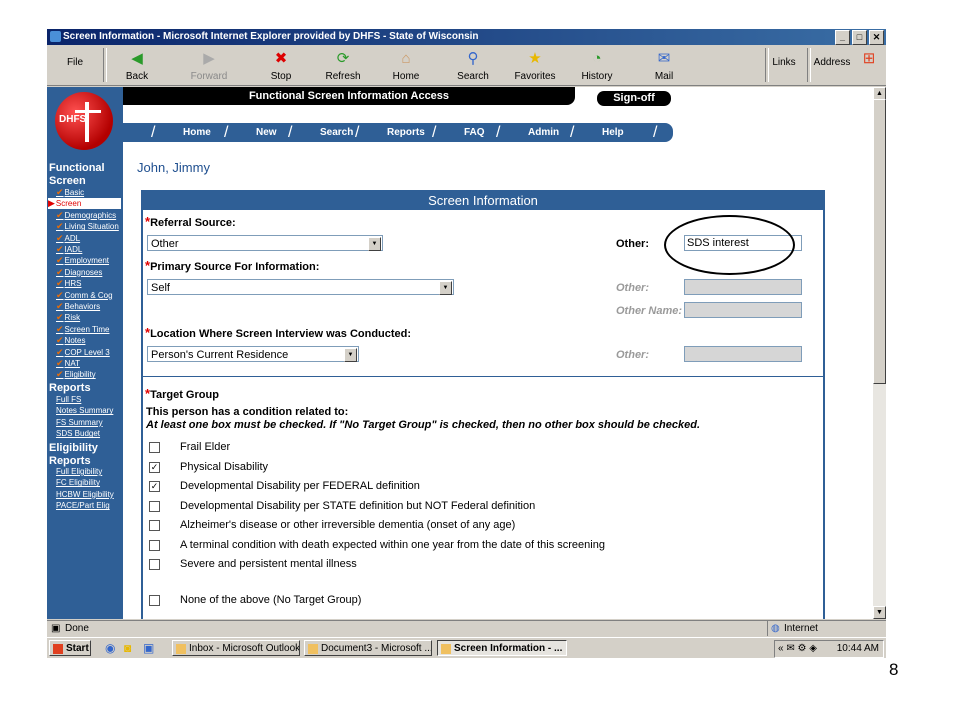 Image resolution: width=960 pixels, height=720 pixels. I want to click on sidebar-item-basic: ✔Basic, so click(70, 192).